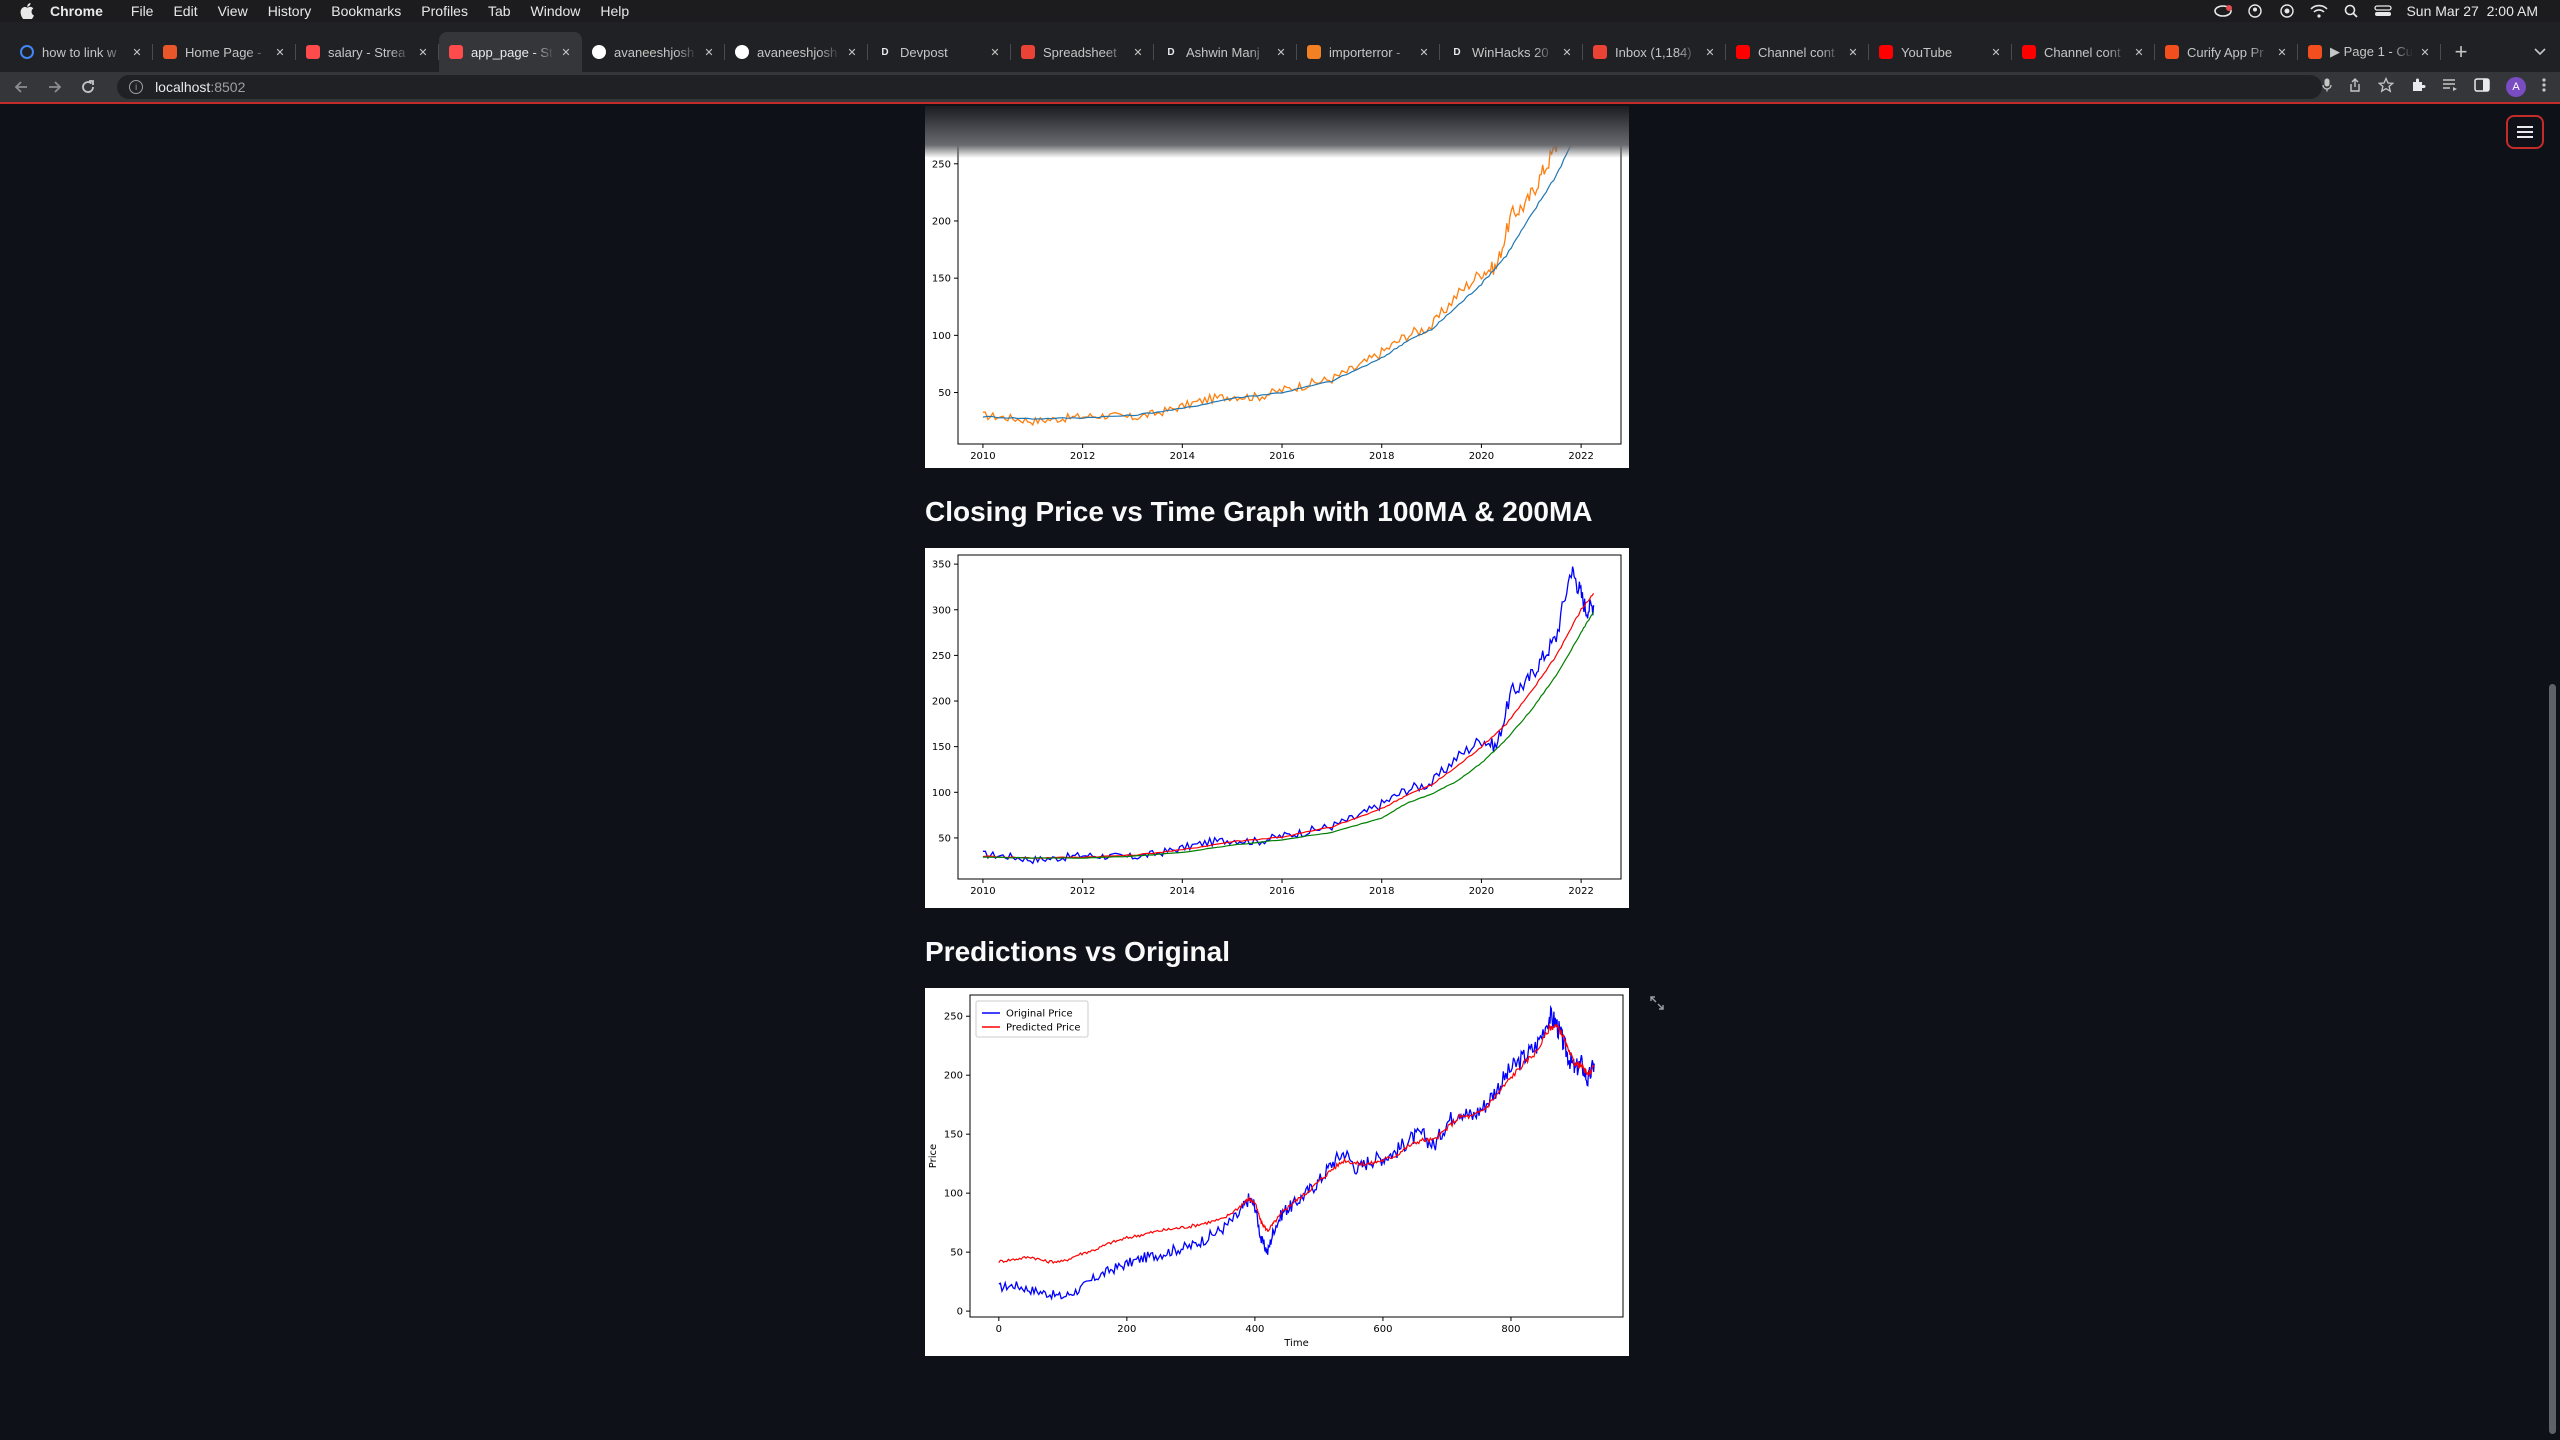 The height and width of the screenshot is (1440, 2560). What do you see at coordinates (2172, 52) in the screenshot?
I see `figma-icon` at bounding box center [2172, 52].